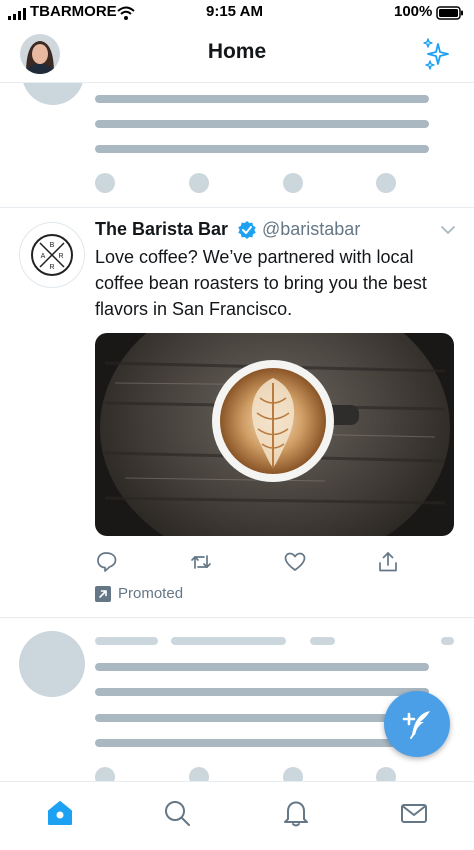 The height and width of the screenshot is (850, 474). Describe the element at coordinates (126, 13) in the screenshot. I see `wifi-icon` at that location.